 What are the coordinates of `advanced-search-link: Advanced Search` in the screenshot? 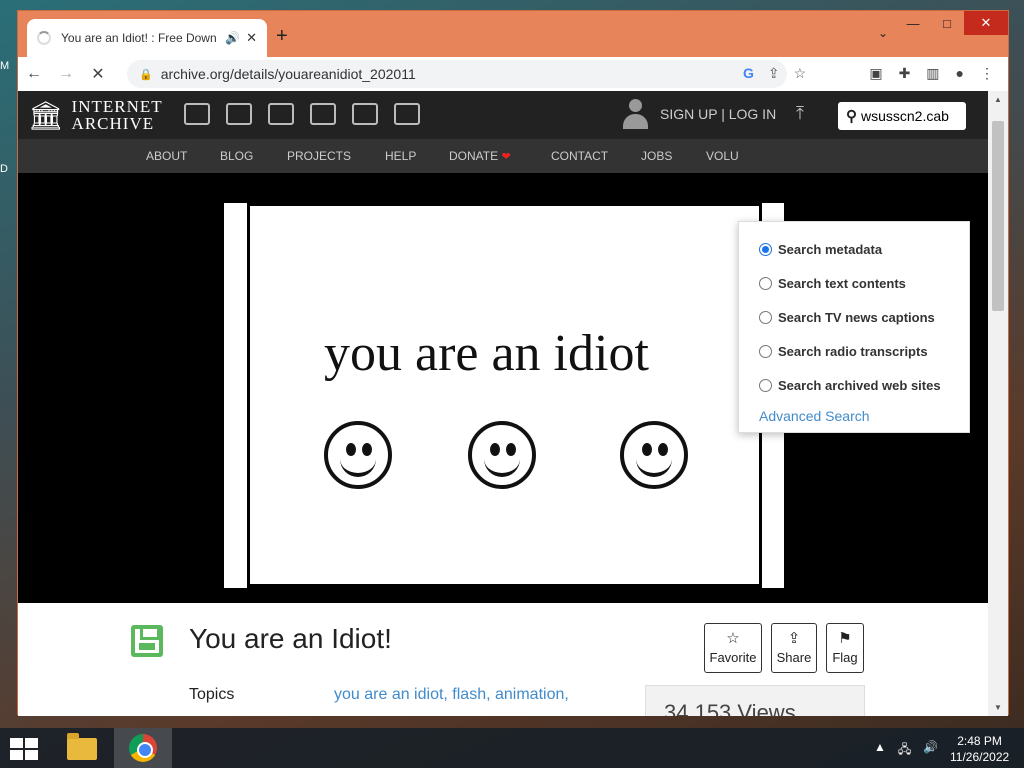 It's located at (864, 416).